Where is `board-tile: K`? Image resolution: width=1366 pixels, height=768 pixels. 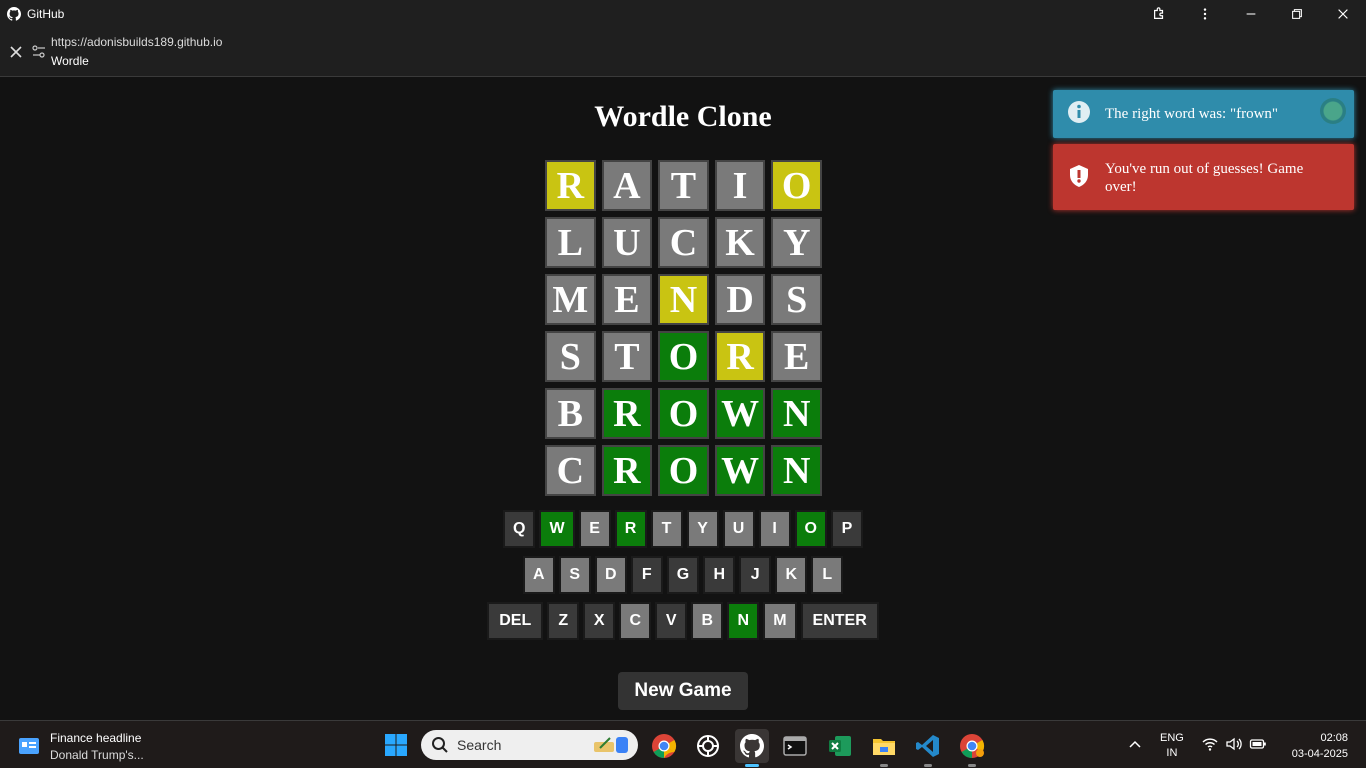
board-tile: K is located at coordinates (740, 242).